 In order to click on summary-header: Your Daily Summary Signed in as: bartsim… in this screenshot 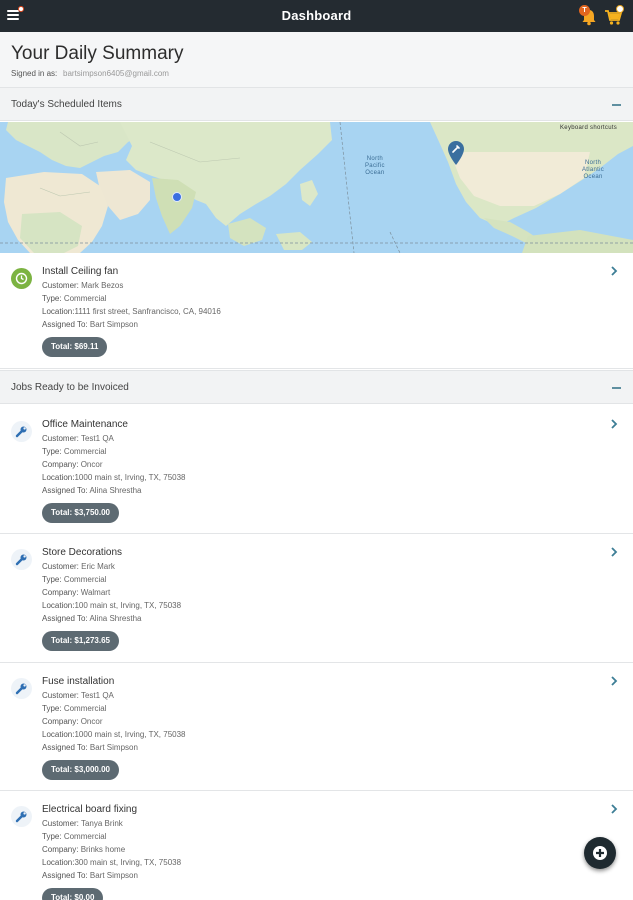, I will do `click(316, 59)`.